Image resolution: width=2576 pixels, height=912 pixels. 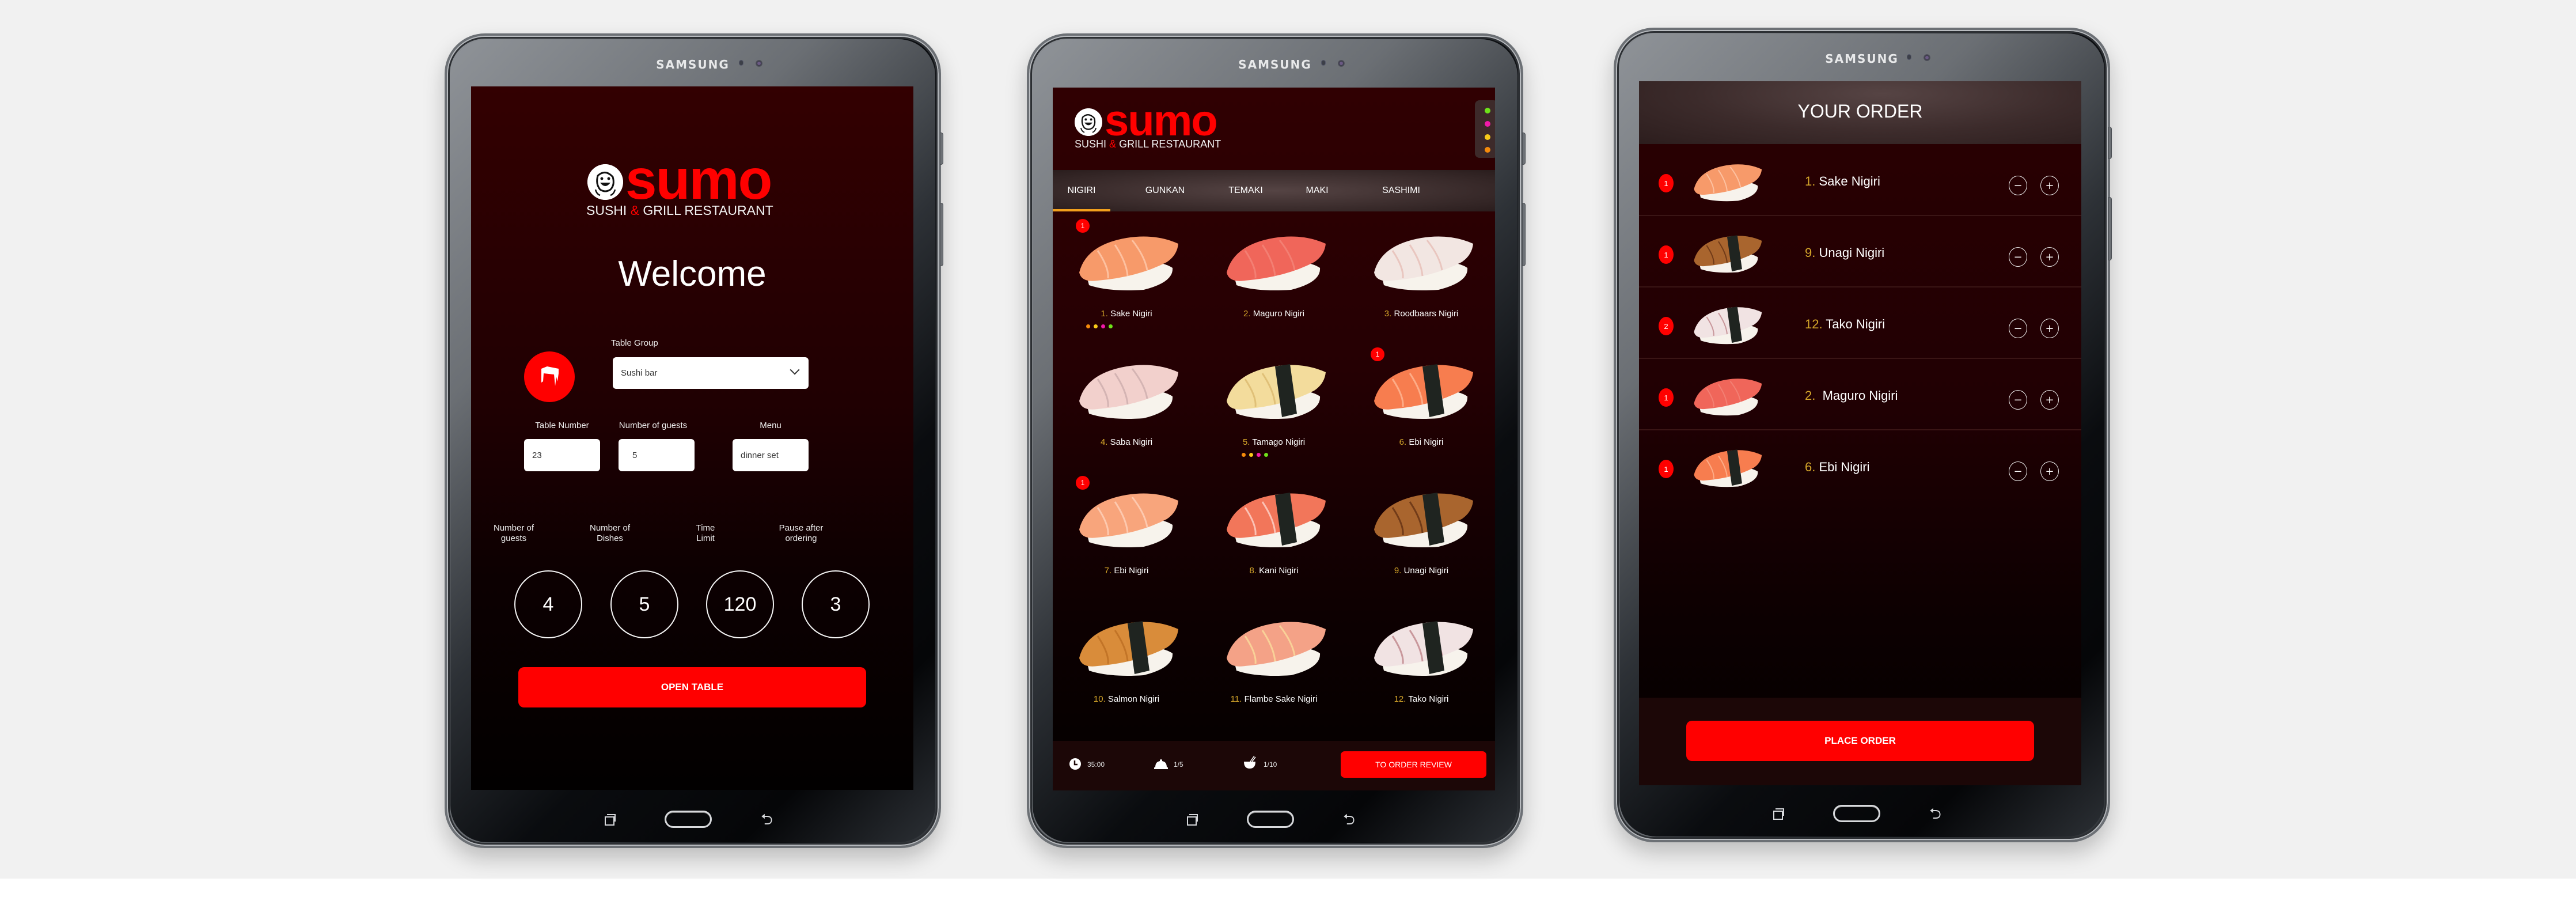 What do you see at coordinates (1413, 764) in the screenshot?
I see `to-order-review-button: TO ORDER REVIEW` at bounding box center [1413, 764].